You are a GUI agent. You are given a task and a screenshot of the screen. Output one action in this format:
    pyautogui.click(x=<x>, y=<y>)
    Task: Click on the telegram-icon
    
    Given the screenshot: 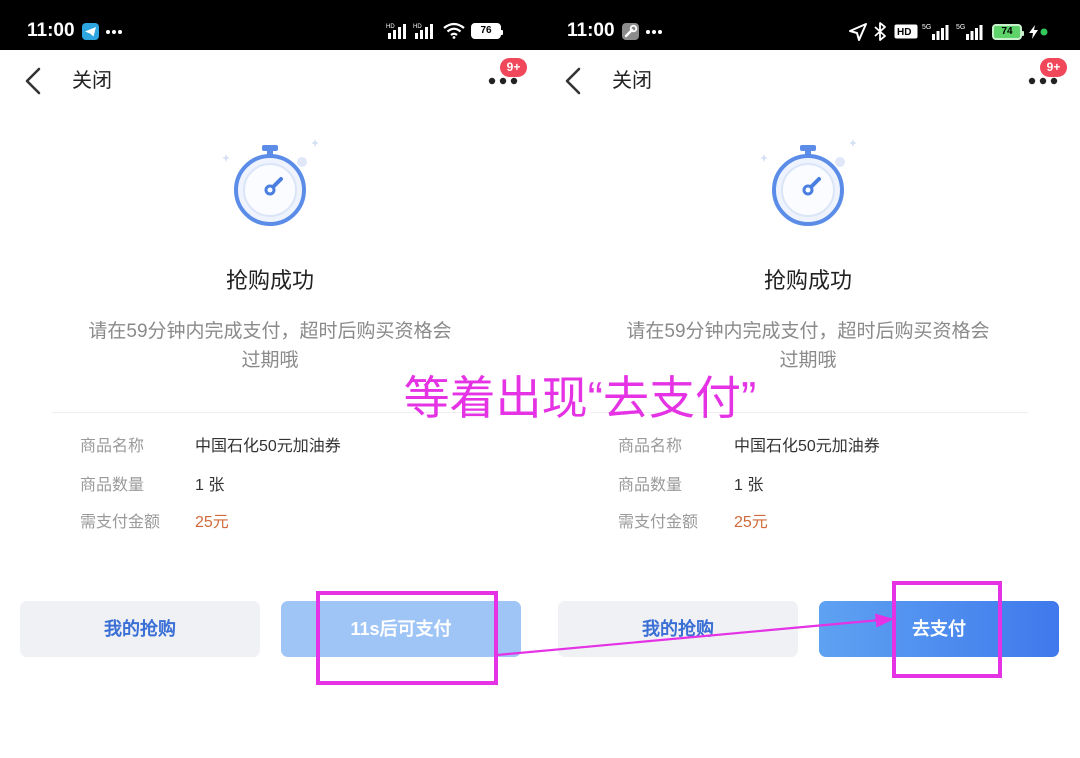 What is the action you would take?
    pyautogui.click(x=90, y=31)
    